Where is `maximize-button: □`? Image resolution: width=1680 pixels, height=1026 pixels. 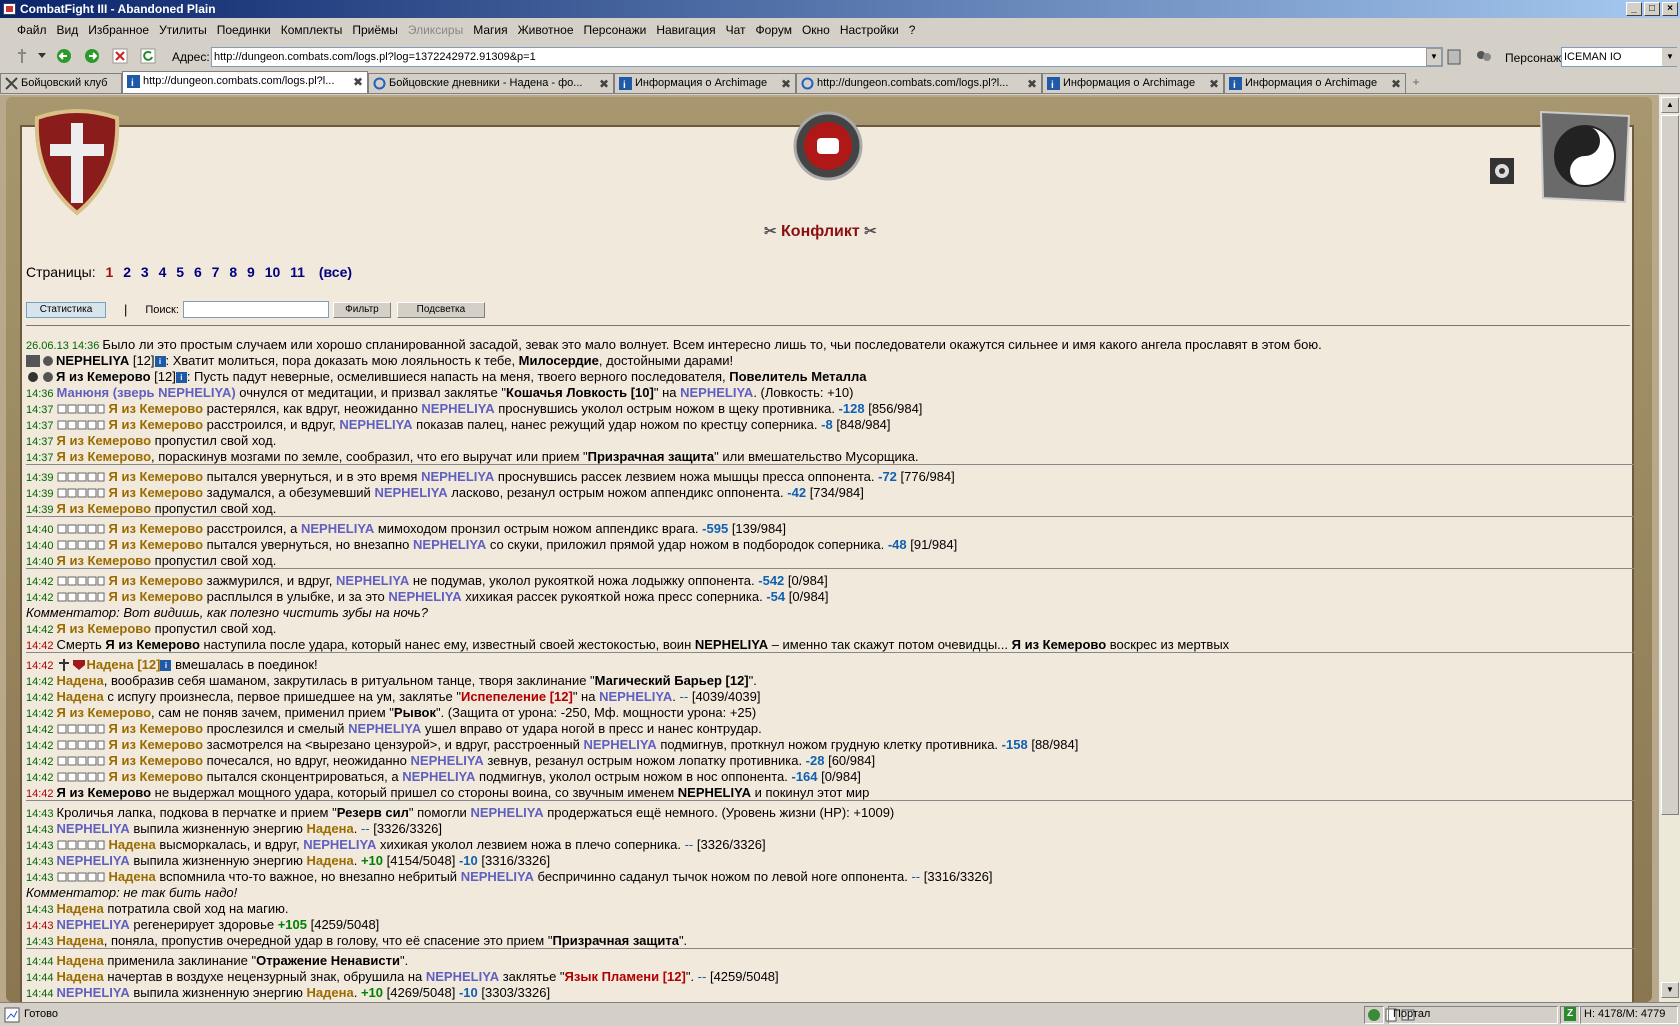
maximize-button: □ is located at coordinates (1652, 9).